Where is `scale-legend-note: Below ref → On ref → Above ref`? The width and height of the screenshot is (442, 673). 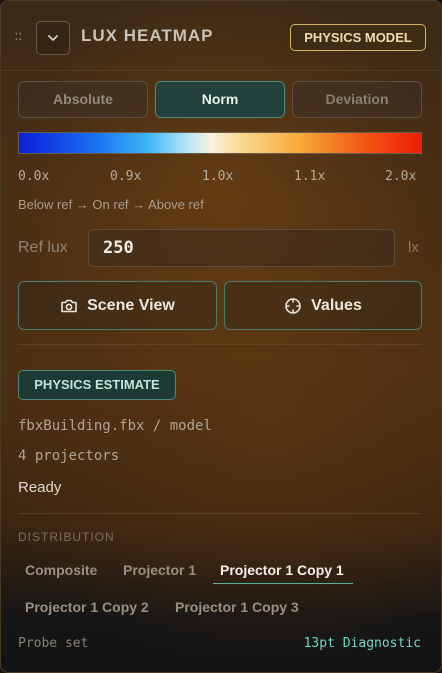
scale-legend-note: Below ref → On ref → Above ref is located at coordinates (111, 204).